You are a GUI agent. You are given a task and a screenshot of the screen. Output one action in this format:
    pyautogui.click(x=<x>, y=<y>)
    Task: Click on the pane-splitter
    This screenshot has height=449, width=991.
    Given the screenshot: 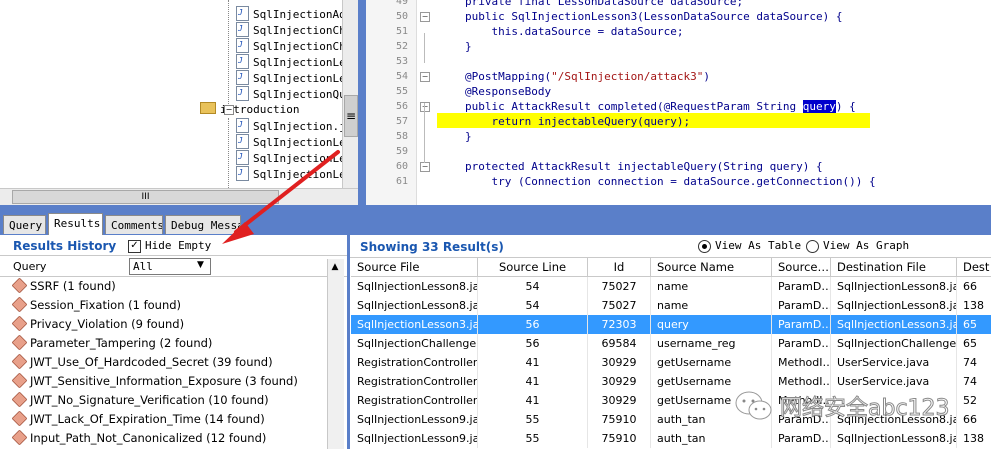 What is the action you would take?
    pyautogui.click(x=362, y=102)
    